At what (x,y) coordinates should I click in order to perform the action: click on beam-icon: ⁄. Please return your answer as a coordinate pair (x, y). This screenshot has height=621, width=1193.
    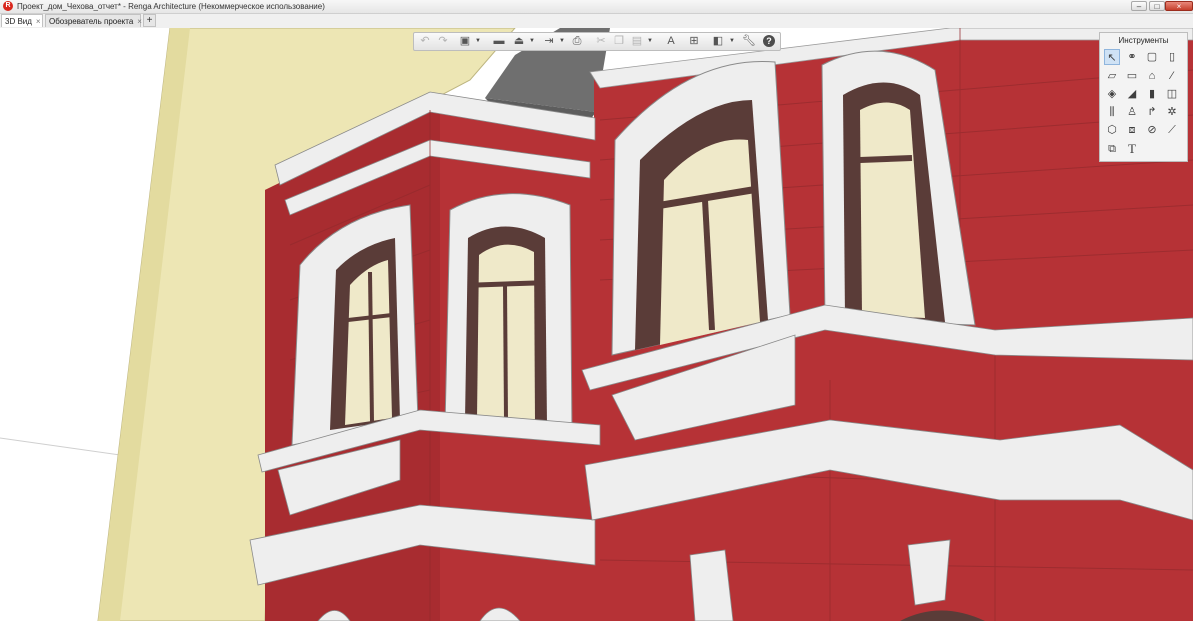
    Looking at the image, I should click on (1172, 76).